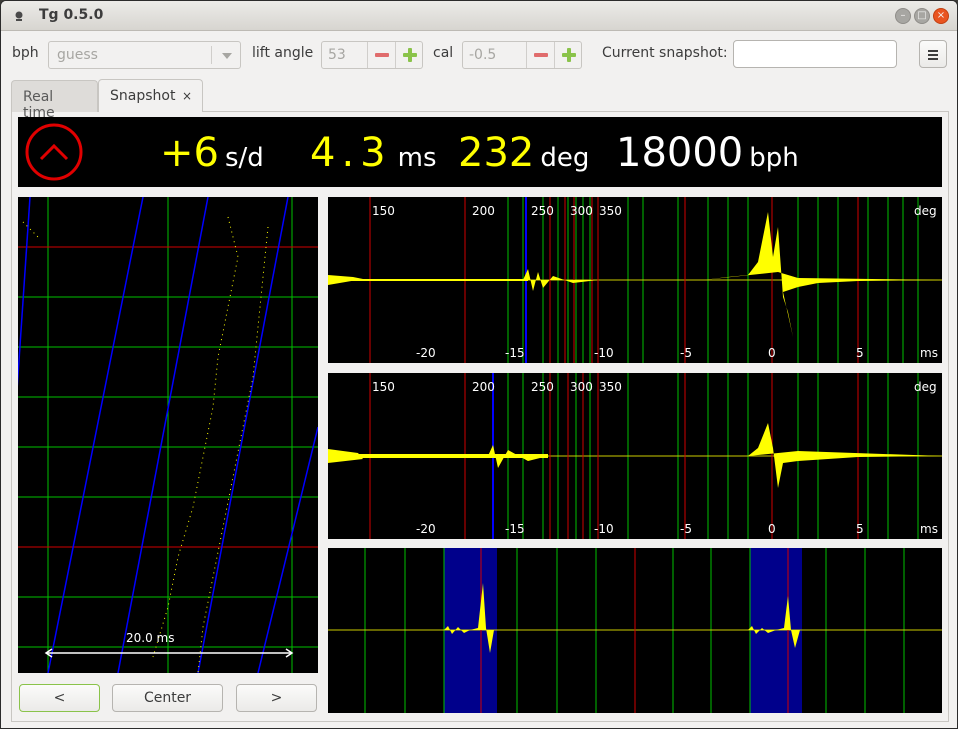  I want to click on cal-label: cal, so click(443, 53).